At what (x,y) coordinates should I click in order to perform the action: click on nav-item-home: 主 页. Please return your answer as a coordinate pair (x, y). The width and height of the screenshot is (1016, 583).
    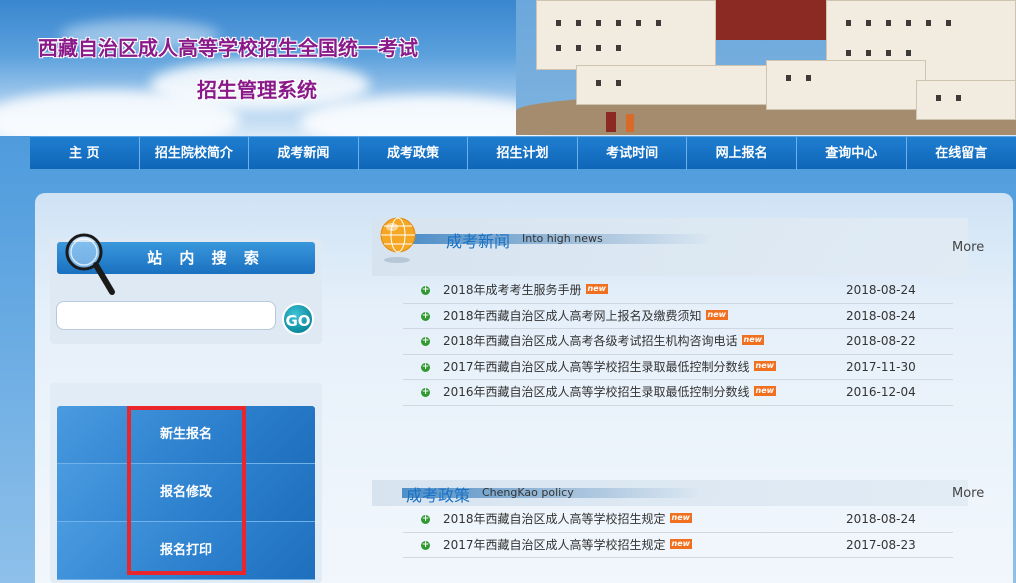
    Looking at the image, I should click on (85, 153).